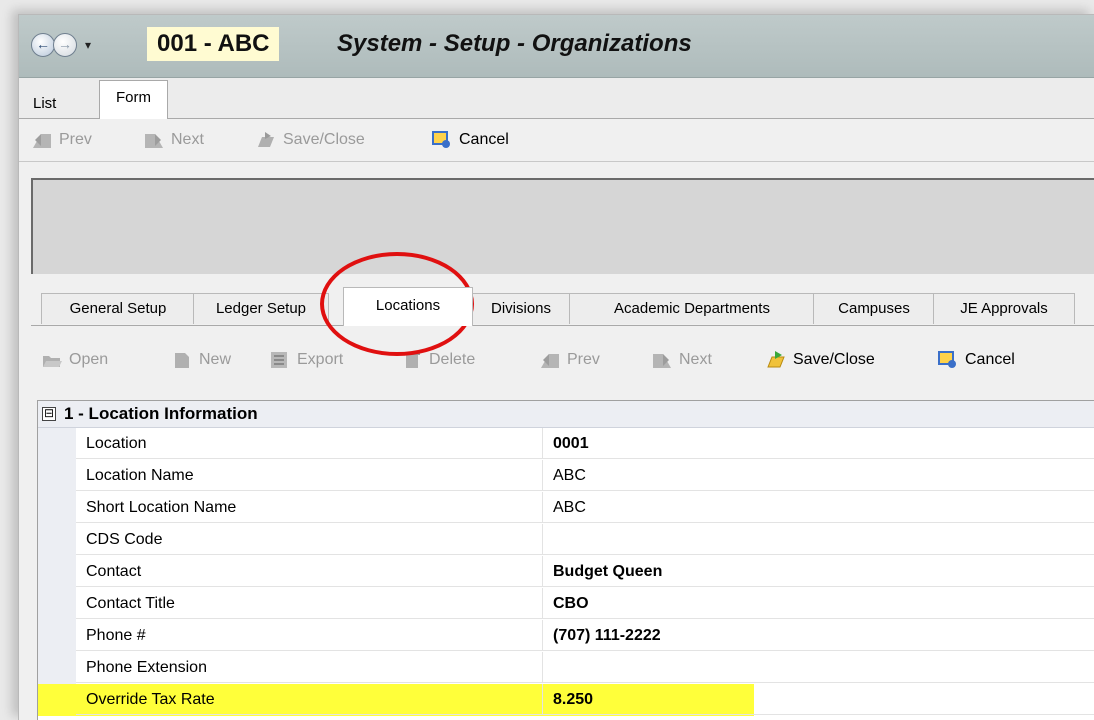  Describe the element at coordinates (88, 45) in the screenshot. I see `history-dropdown-icon: ▾` at that location.